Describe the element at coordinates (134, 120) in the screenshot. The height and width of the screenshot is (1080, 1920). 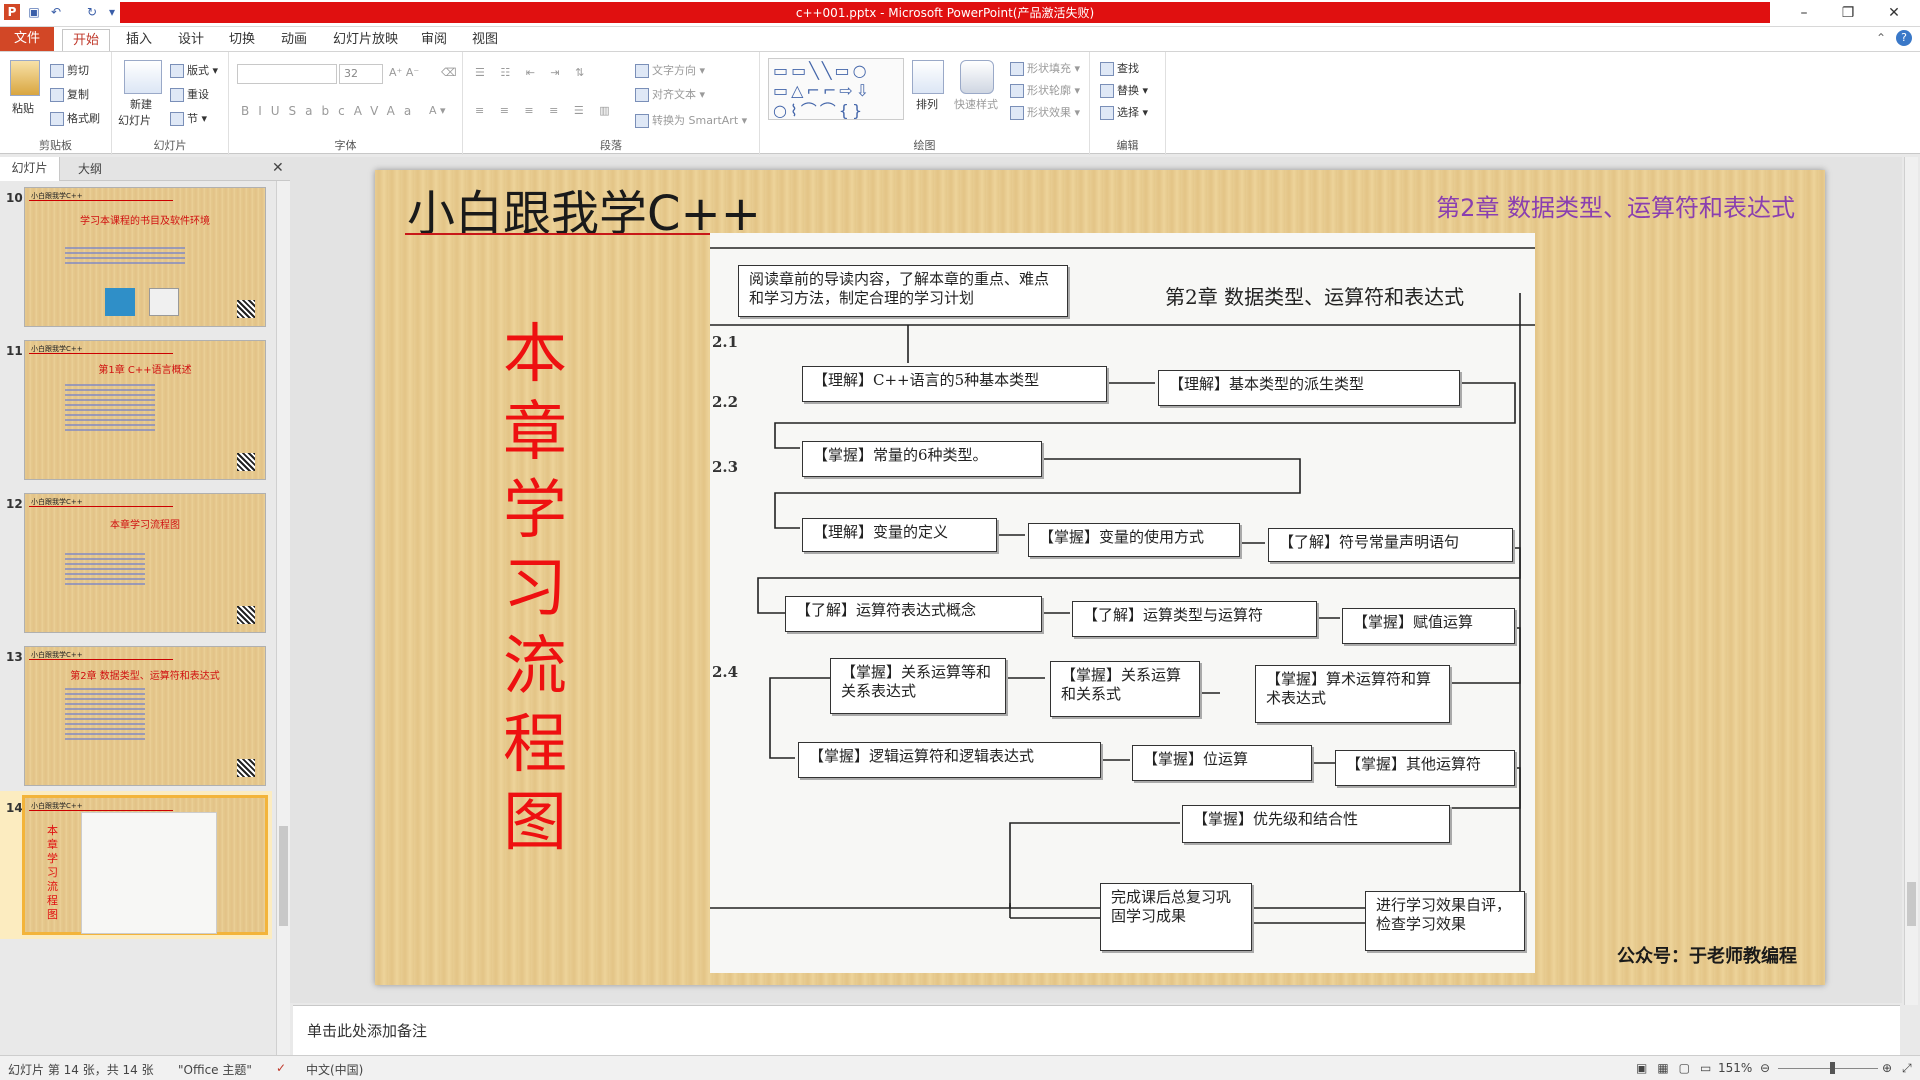
I see `new-slide-label: 幻灯片` at that location.